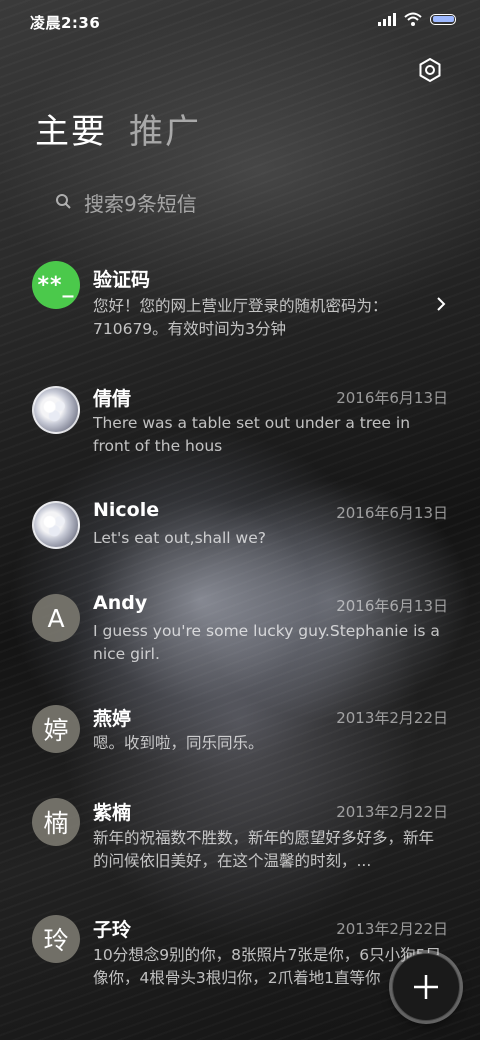 The width and height of the screenshot is (480, 1040). What do you see at coordinates (63, 201) in the screenshot?
I see `search-icon` at bounding box center [63, 201].